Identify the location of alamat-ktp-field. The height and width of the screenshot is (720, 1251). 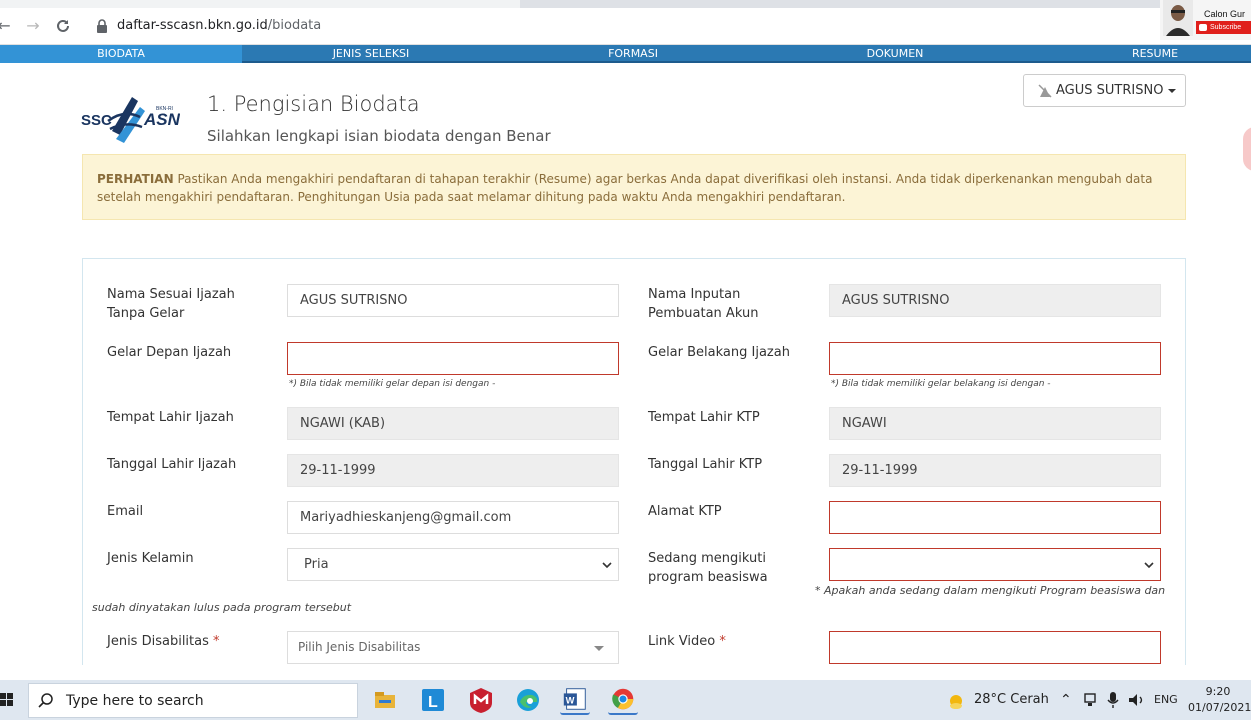
(995, 517).